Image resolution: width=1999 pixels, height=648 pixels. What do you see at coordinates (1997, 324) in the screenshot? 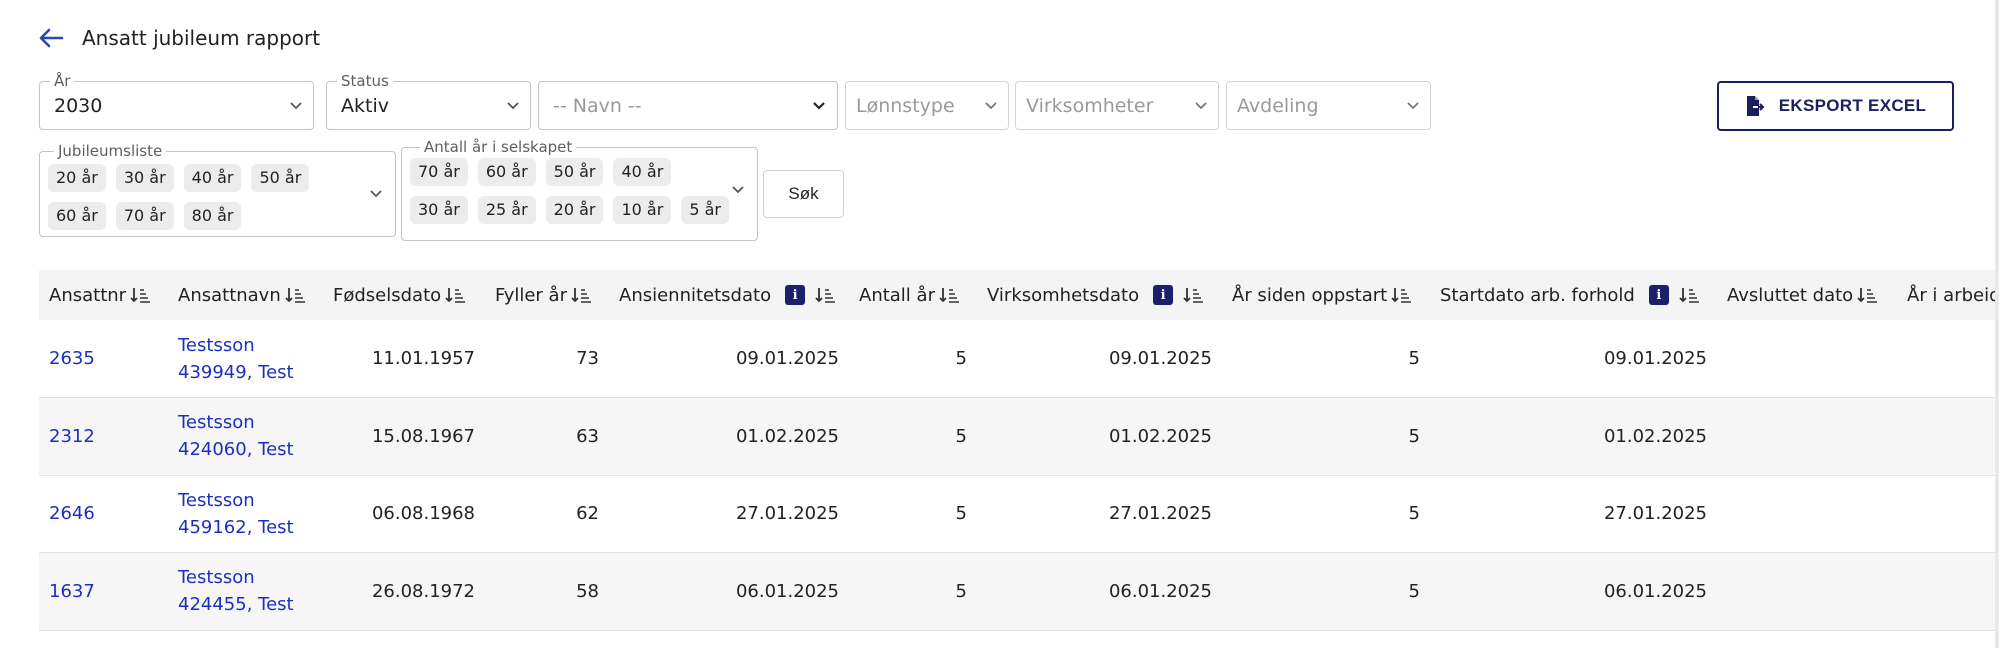
I see `vertical-scrollbar` at bounding box center [1997, 324].